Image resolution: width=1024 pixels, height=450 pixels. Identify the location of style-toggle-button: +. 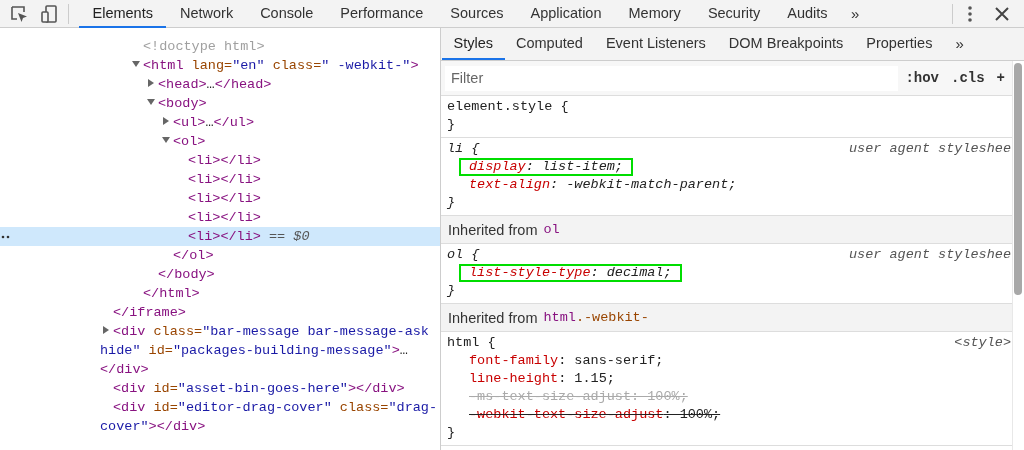
(1000, 78).